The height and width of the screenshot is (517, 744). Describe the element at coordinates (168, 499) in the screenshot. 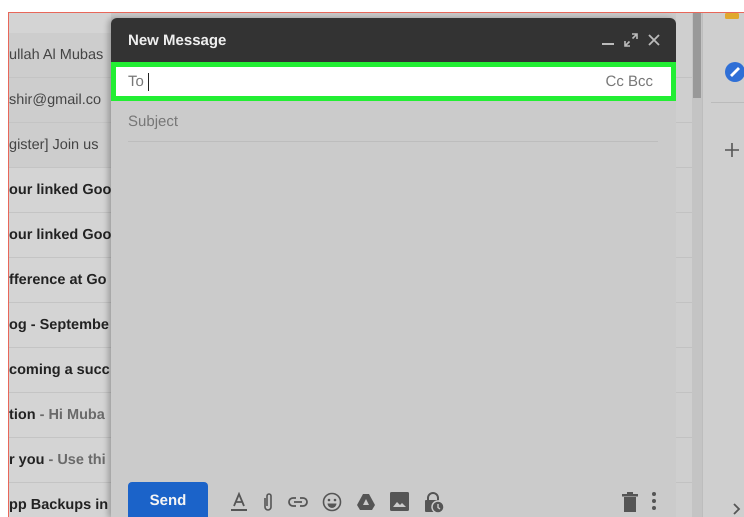

I see `send-button: Send` at that location.